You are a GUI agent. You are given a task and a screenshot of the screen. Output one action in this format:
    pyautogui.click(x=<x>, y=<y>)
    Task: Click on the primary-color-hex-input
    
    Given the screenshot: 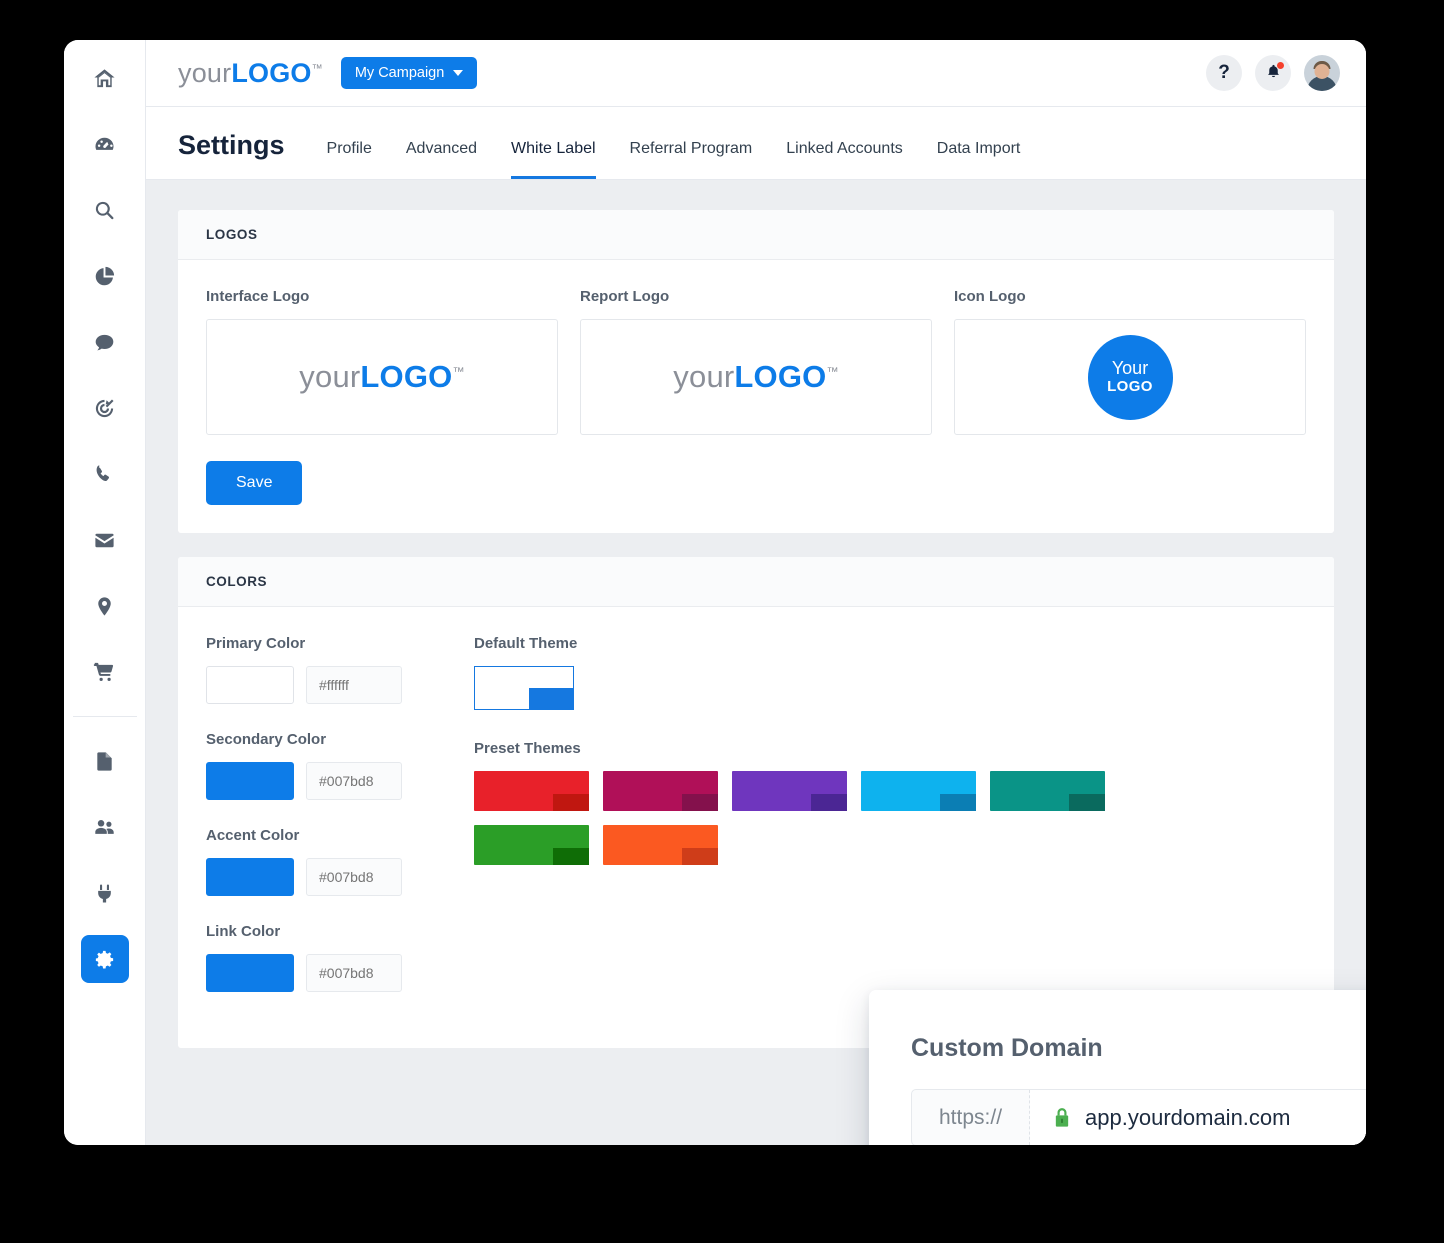 What is the action you would take?
    pyautogui.click(x=354, y=685)
    